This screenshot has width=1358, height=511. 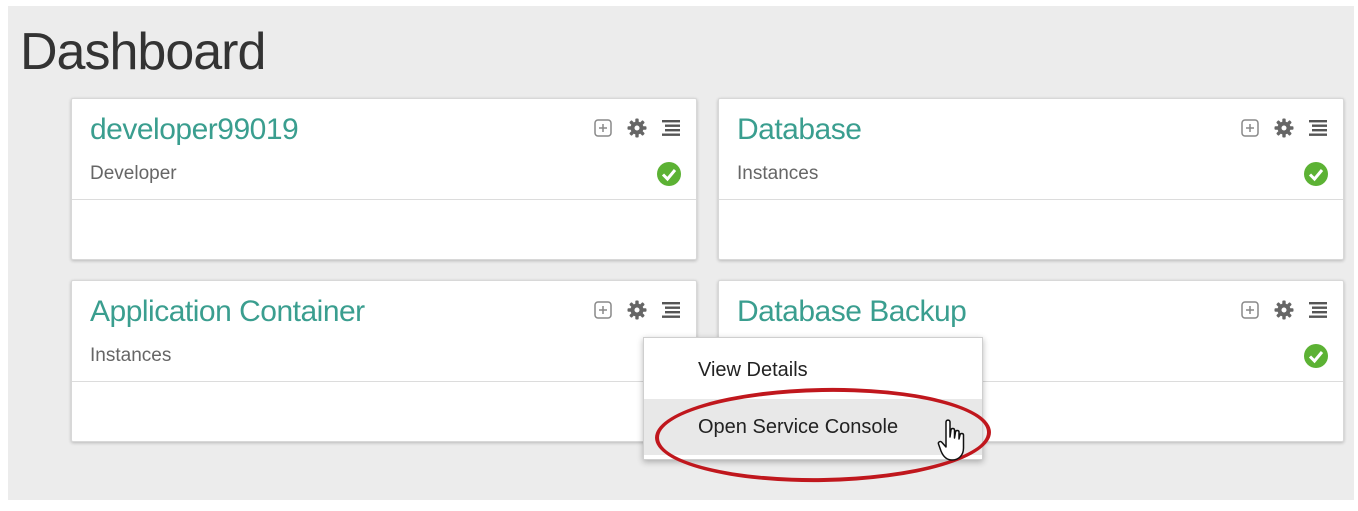 I want to click on card-subtitle: Developer, so click(x=133, y=173).